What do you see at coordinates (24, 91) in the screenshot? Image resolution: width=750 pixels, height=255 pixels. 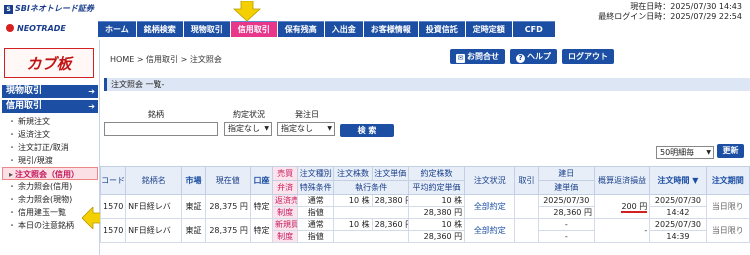 I see `sidebar-section-label: 現物取引` at bounding box center [24, 91].